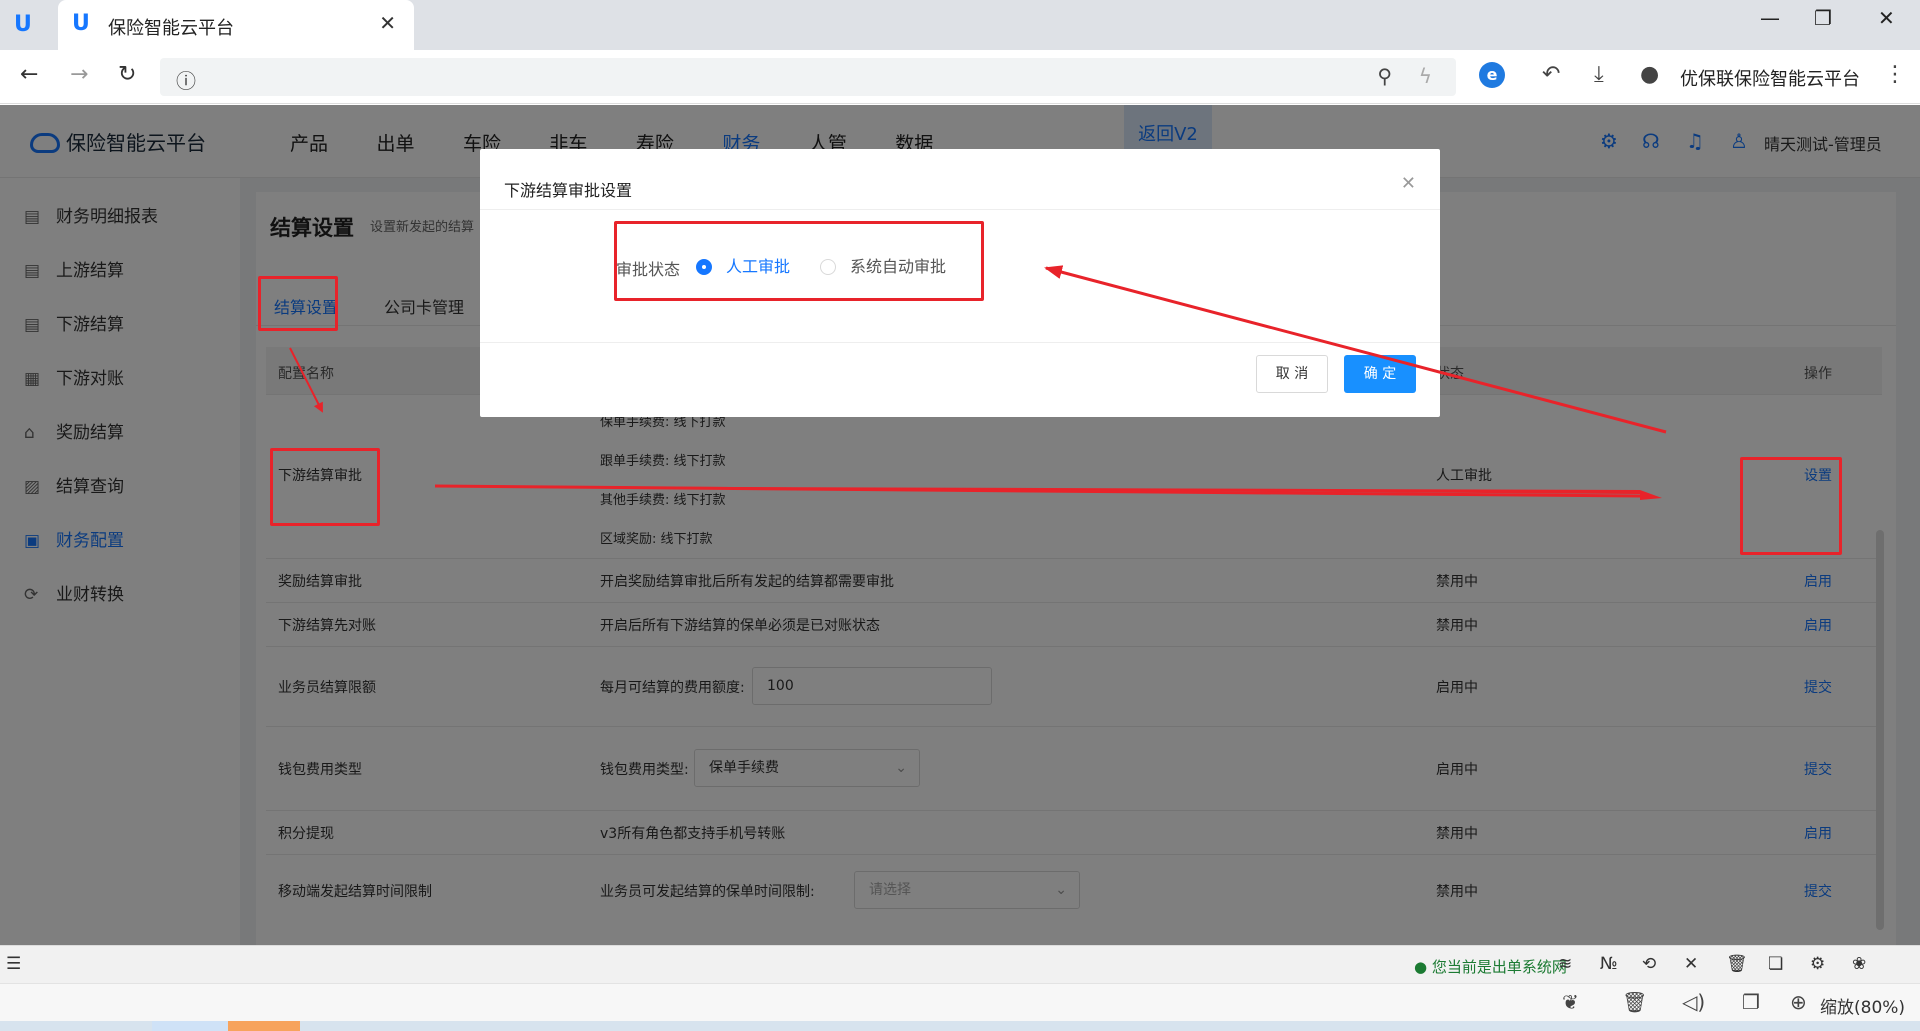  Describe the element at coordinates (1775, 964) in the screenshot. I see `copy-icon: ❏` at that location.